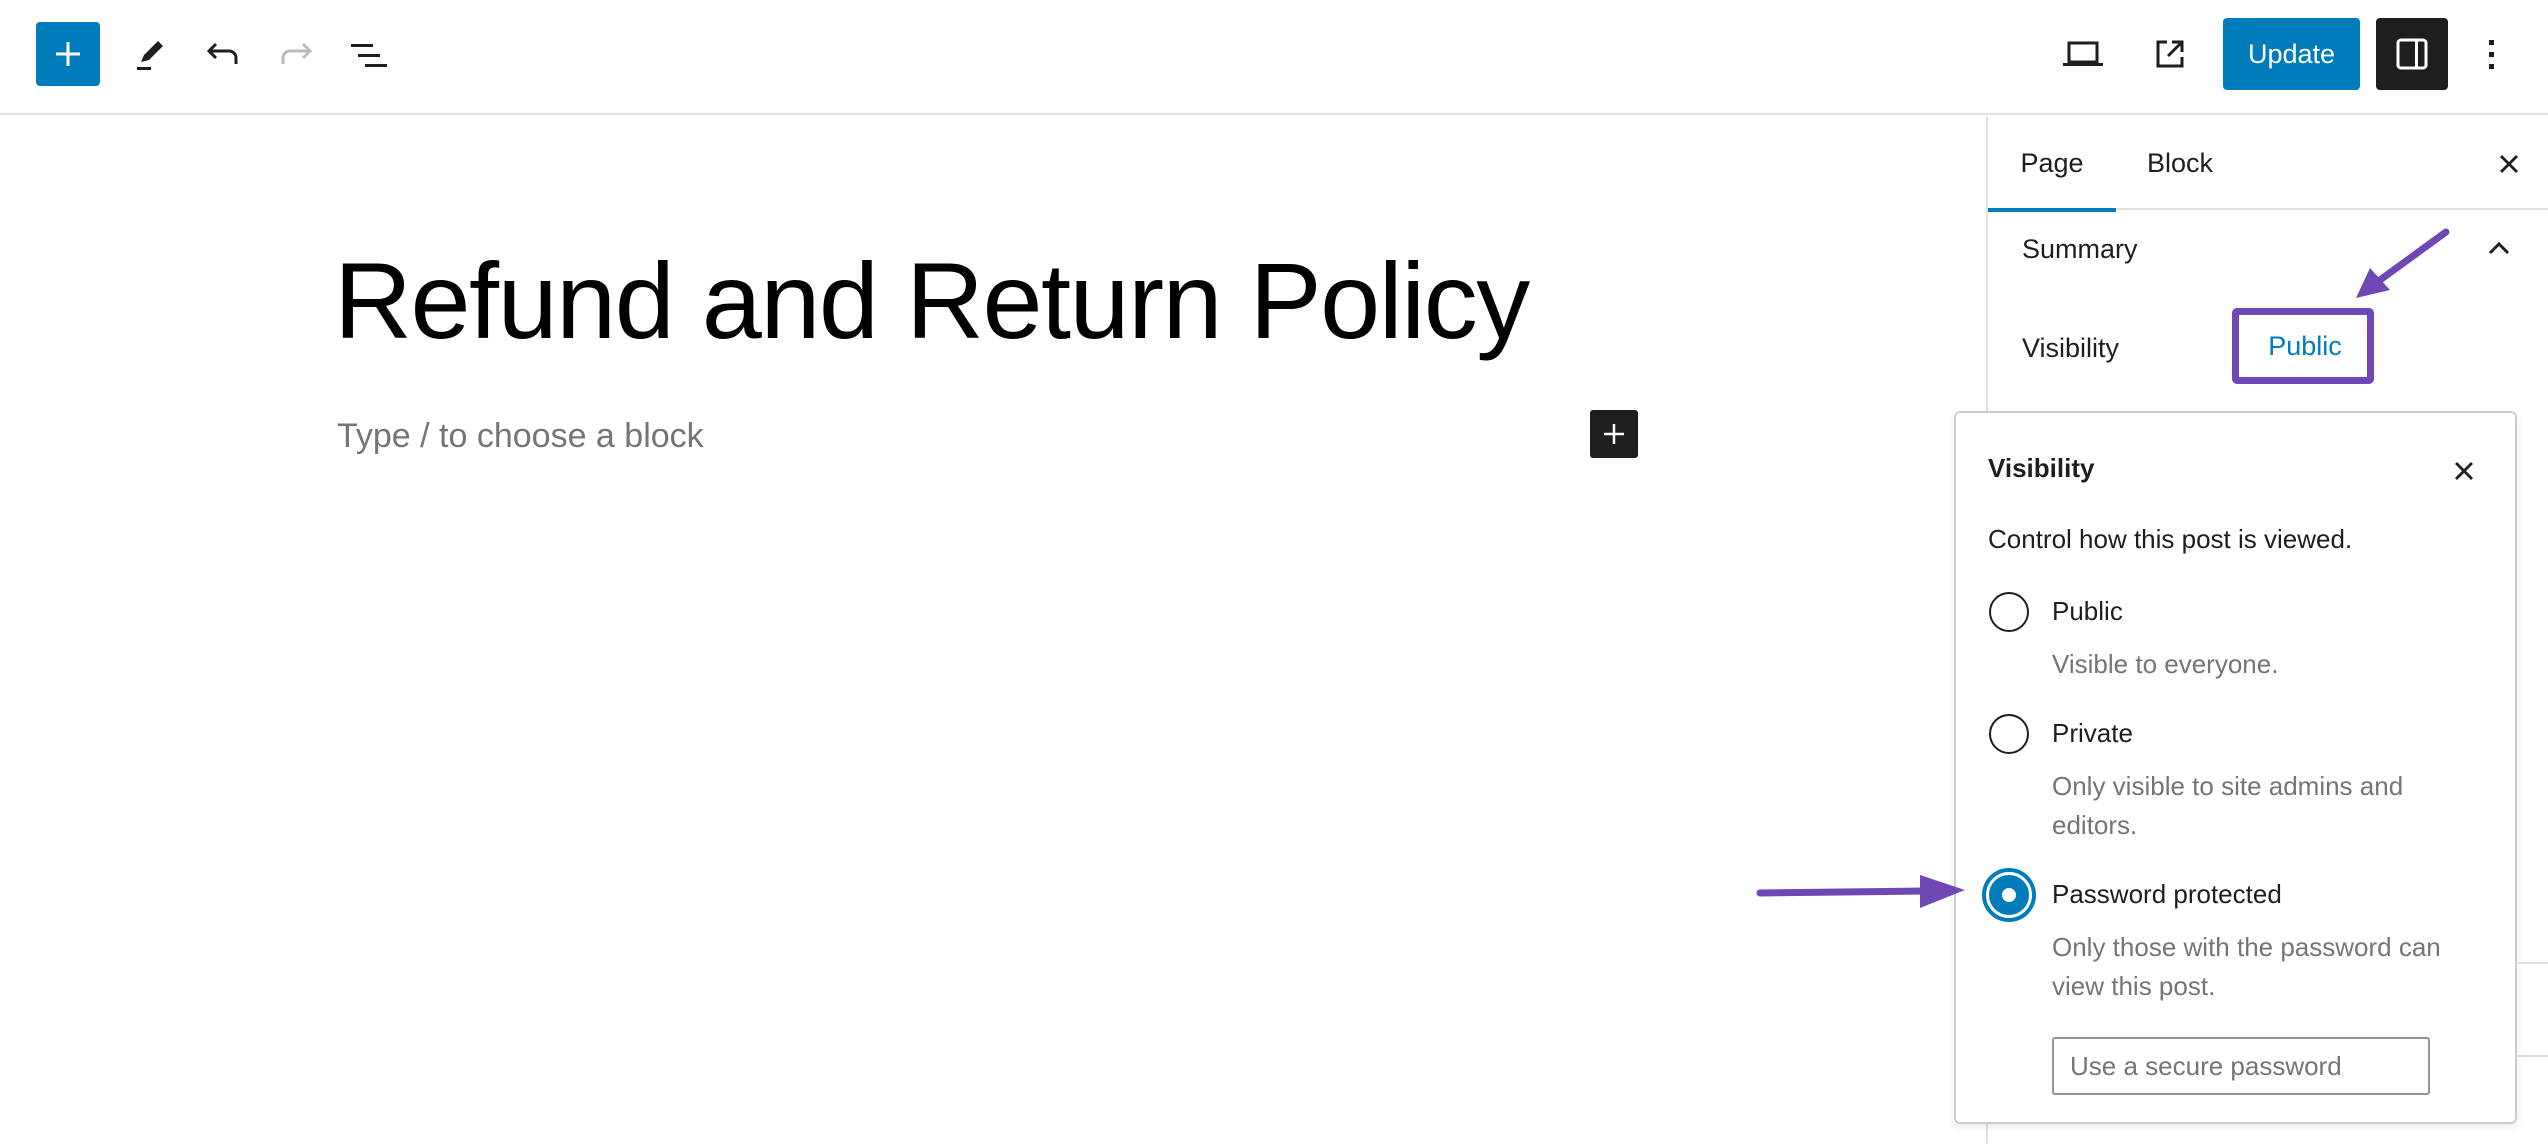 The image size is (2548, 1144). I want to click on external-link-icon, so click(2170, 54).